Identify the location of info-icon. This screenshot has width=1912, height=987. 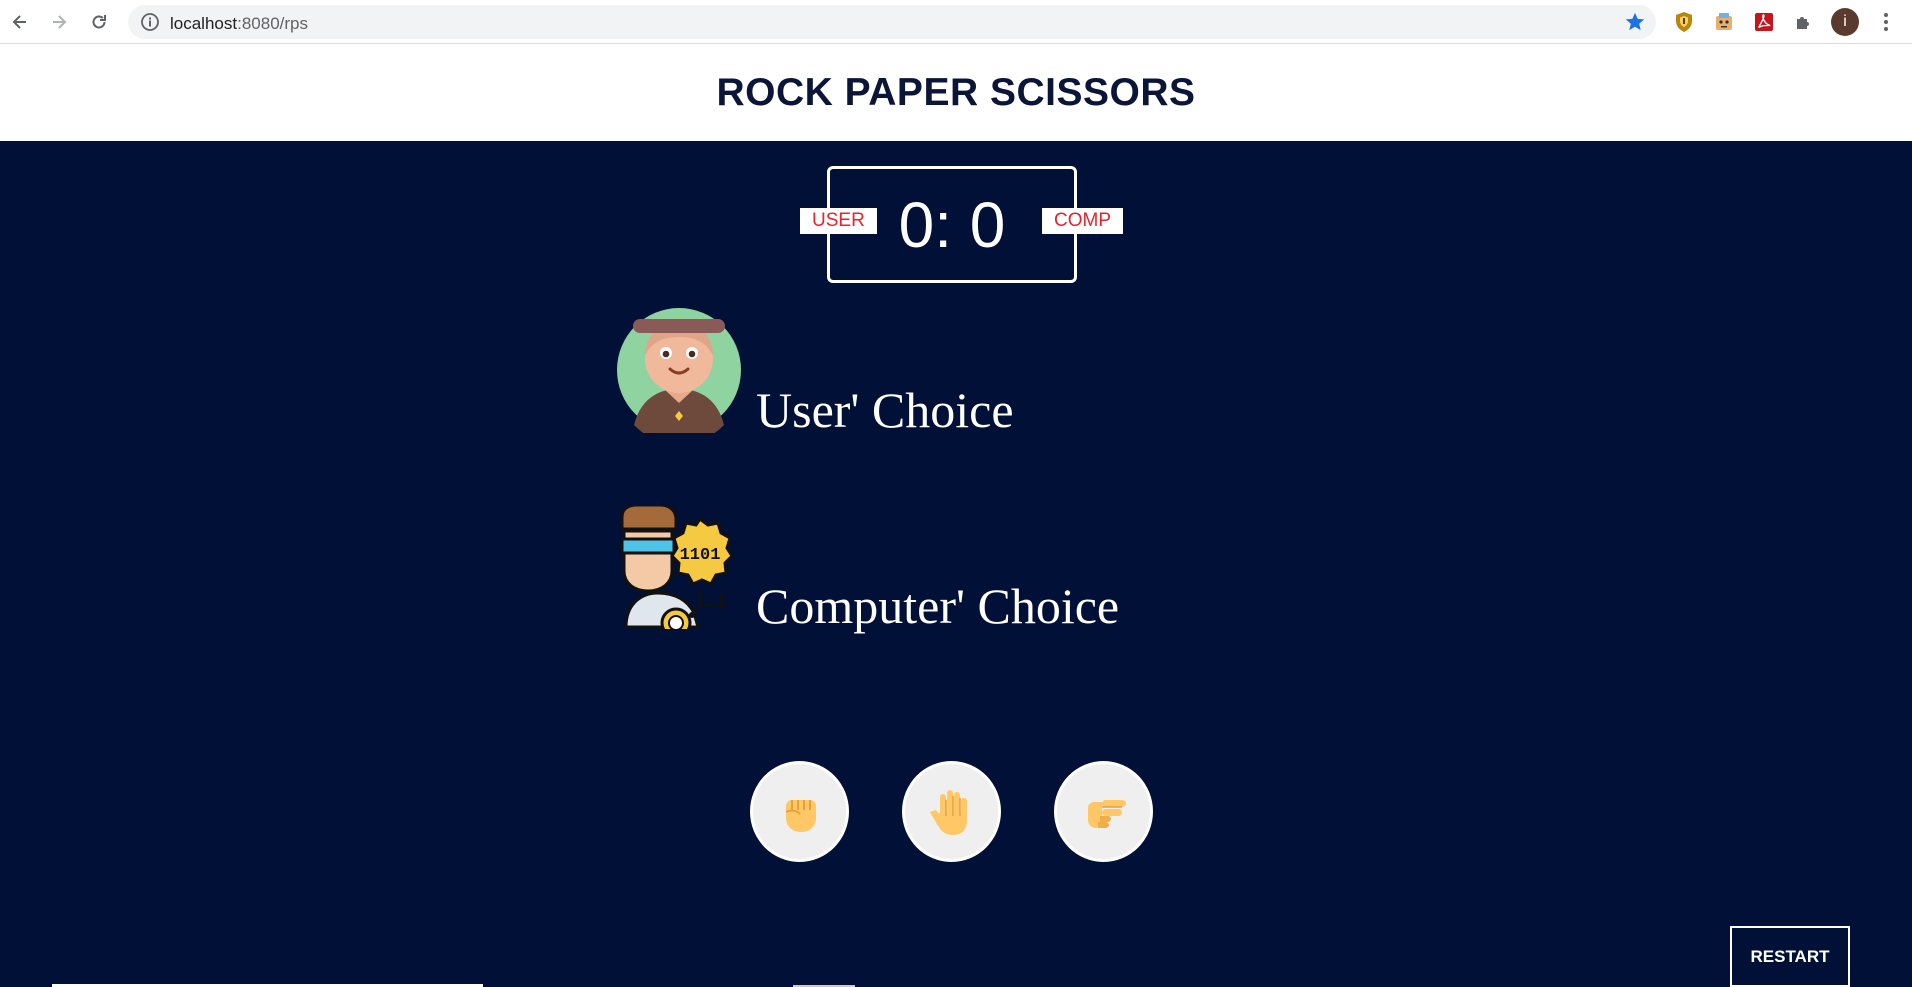
(150, 24).